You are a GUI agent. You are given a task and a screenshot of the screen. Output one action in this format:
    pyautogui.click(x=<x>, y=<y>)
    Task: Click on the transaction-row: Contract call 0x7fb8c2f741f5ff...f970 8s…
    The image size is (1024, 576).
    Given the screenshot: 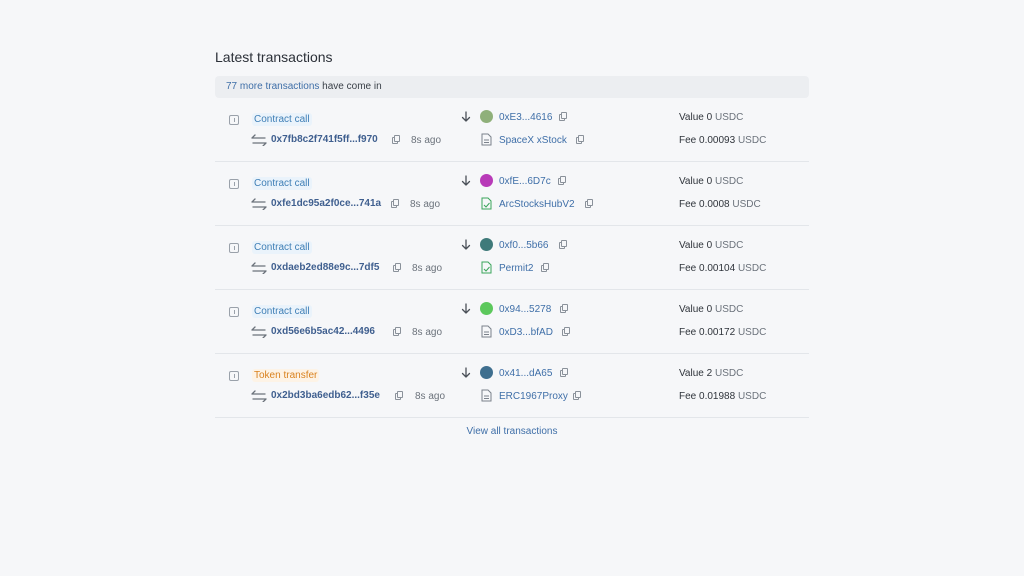 What is the action you would take?
    pyautogui.click(x=512, y=130)
    